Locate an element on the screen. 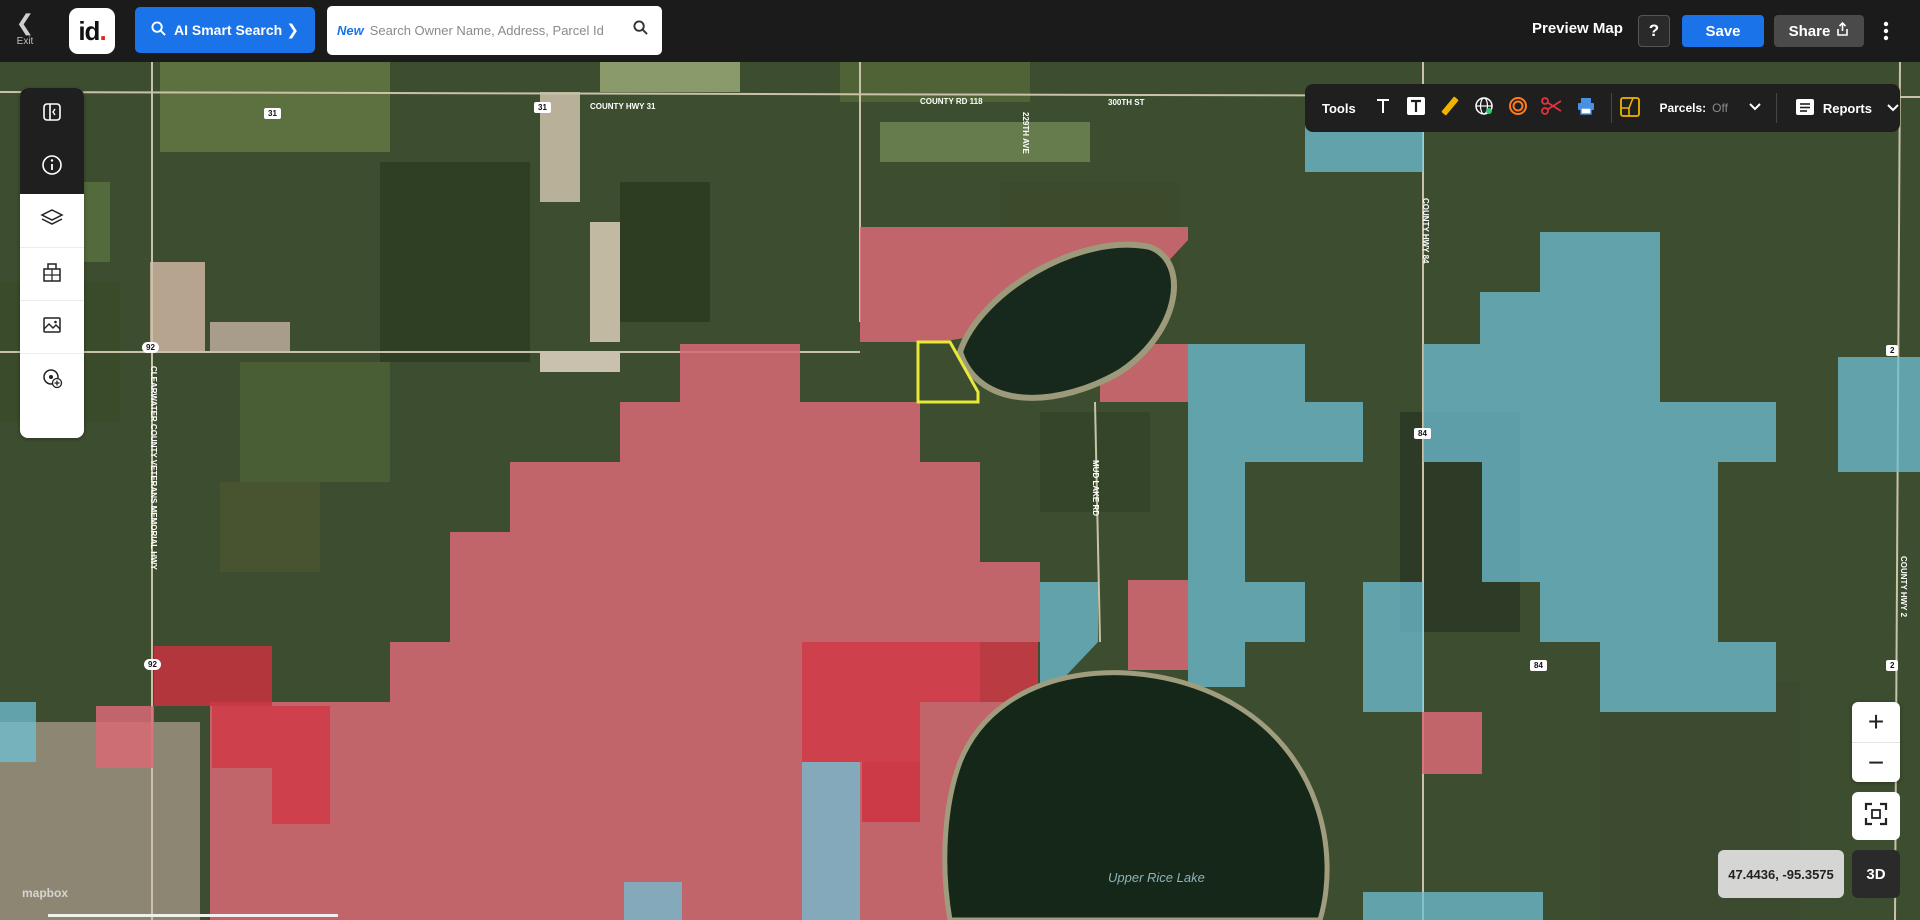 The image size is (1920, 920). zoom-control: + − is located at coordinates (1876, 742).